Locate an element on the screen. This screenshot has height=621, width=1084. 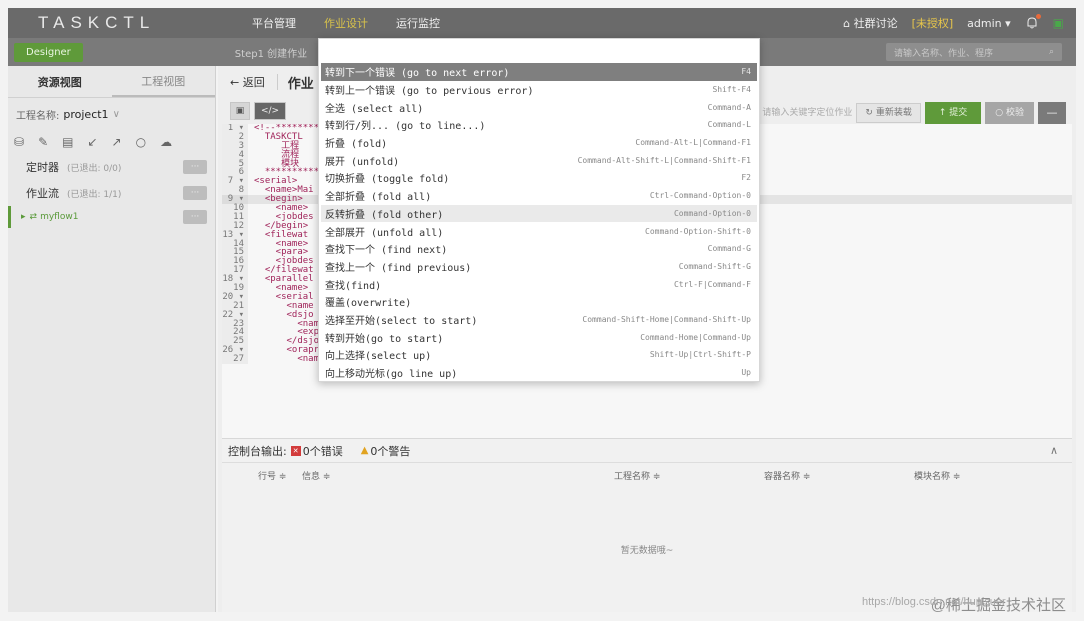
myflow1-more-button: ··· is located at coordinates (195, 217).